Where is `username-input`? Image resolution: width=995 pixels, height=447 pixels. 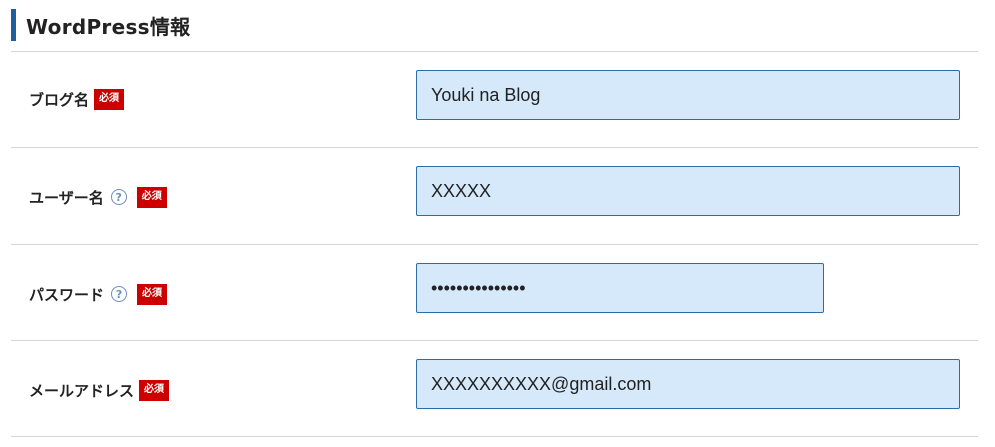
username-input is located at coordinates (688, 191).